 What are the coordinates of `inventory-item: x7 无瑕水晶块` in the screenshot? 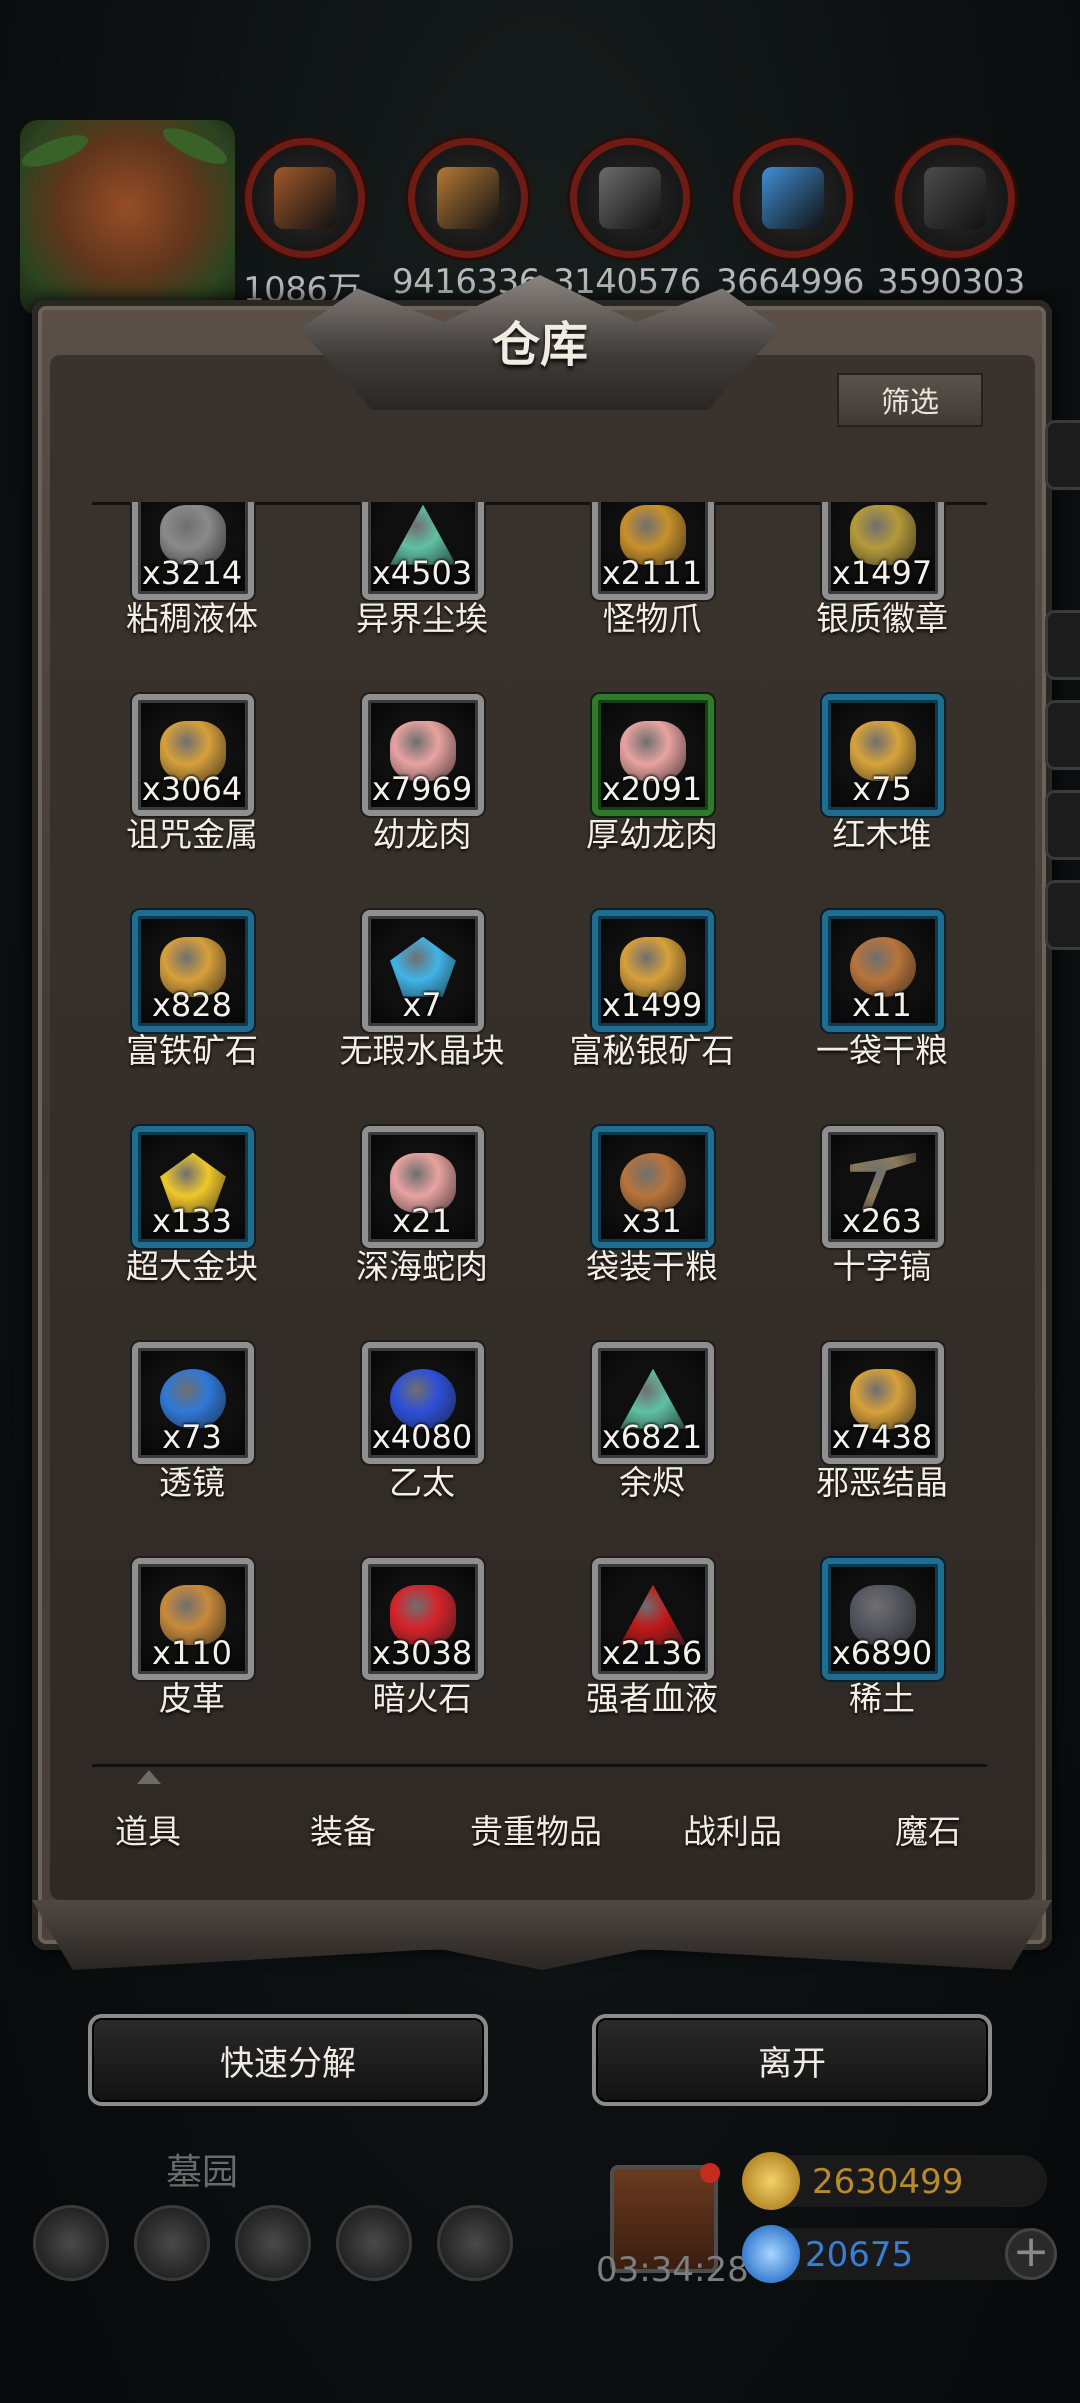 It's located at (422, 995).